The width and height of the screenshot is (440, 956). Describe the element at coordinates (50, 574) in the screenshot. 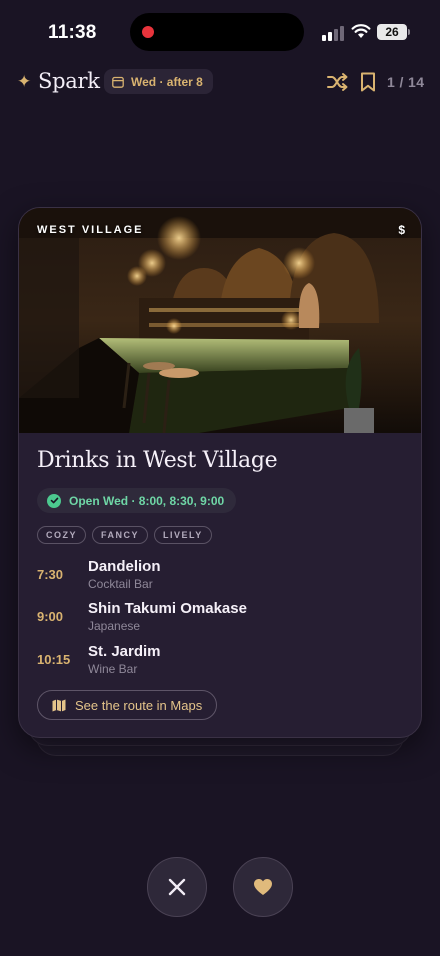

I see `stop-time: 7:30` at that location.